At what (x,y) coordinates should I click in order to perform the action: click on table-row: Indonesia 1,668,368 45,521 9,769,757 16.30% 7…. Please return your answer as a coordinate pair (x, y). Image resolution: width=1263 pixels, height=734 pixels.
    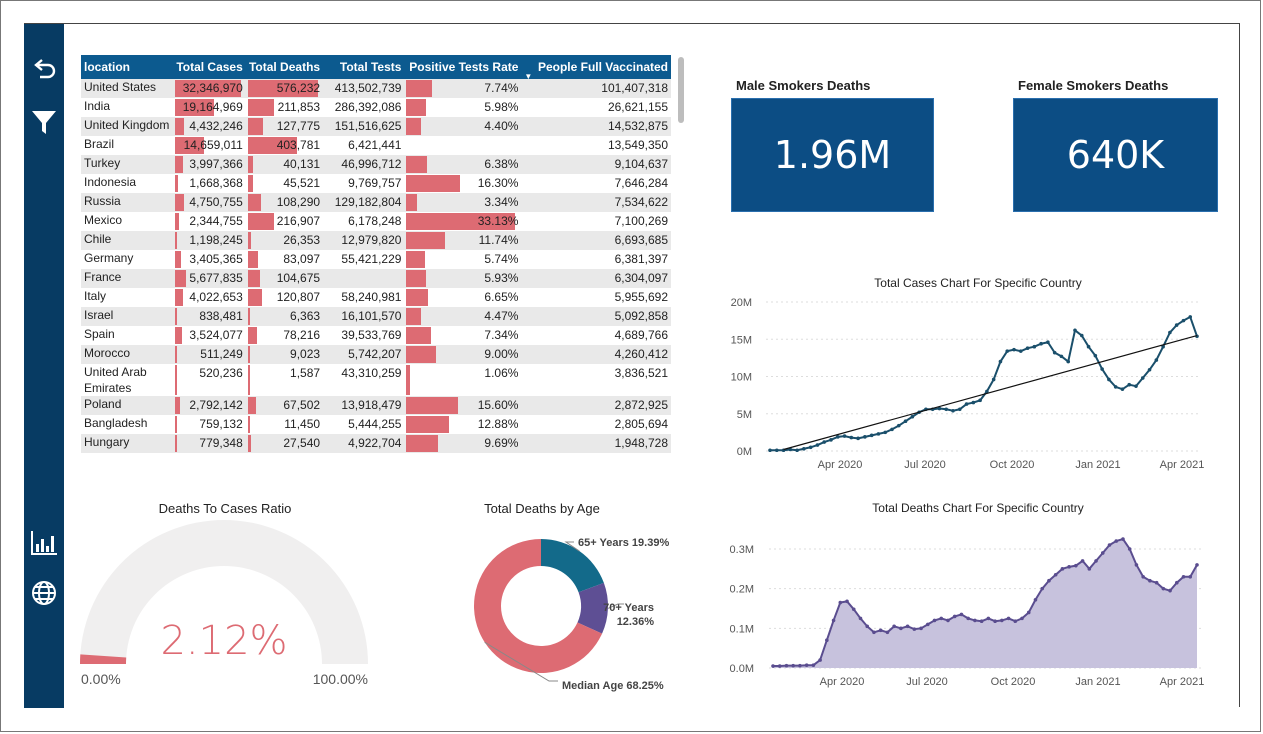
    Looking at the image, I should click on (376, 183).